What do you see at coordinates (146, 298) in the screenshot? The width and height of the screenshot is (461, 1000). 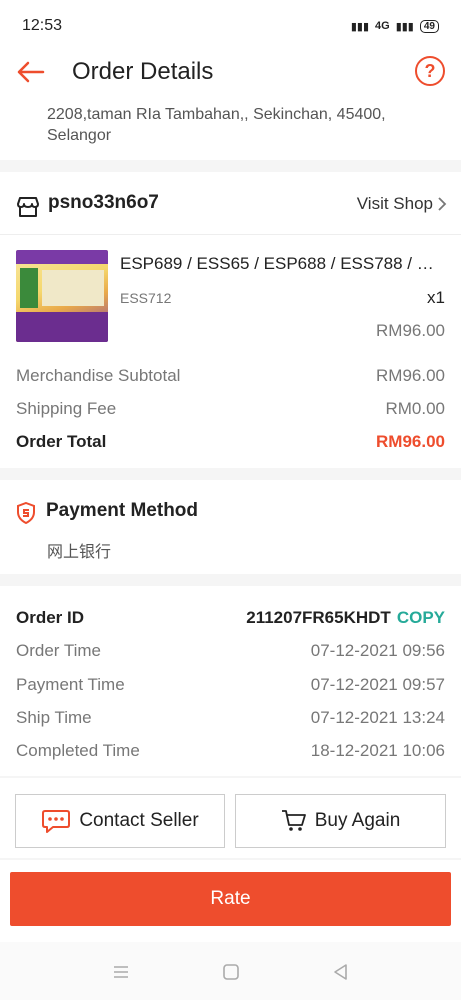 I see `product-variant: ESS712` at bounding box center [146, 298].